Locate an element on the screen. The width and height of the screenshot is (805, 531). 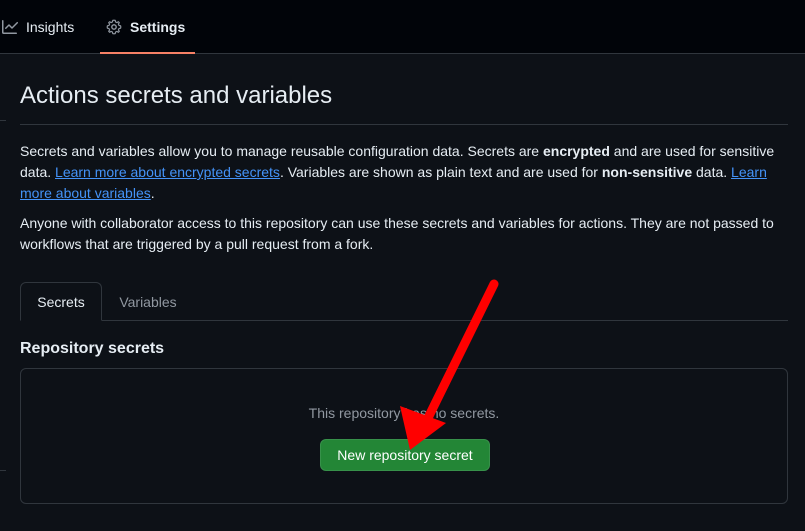
description-text: data. is located at coordinates (712, 172).